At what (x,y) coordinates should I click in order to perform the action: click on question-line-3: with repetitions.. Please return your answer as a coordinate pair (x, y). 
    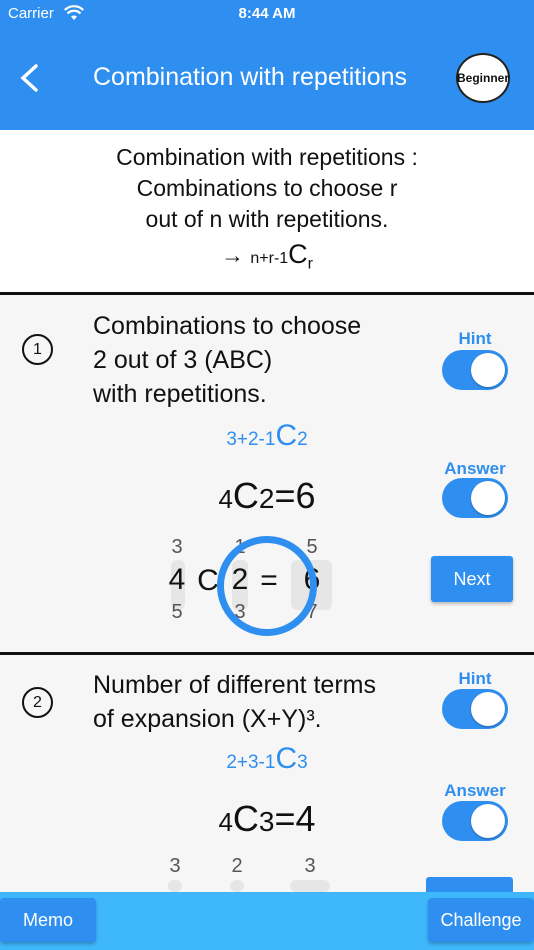
    Looking at the image, I should click on (180, 394).